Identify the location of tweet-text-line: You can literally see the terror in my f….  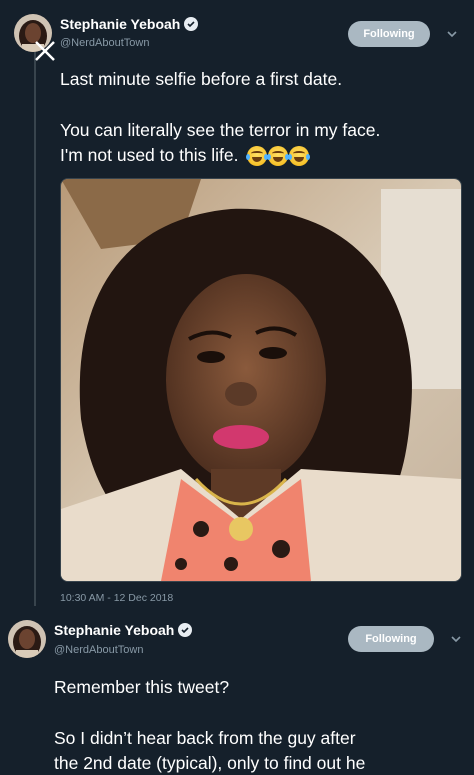
(220, 130).